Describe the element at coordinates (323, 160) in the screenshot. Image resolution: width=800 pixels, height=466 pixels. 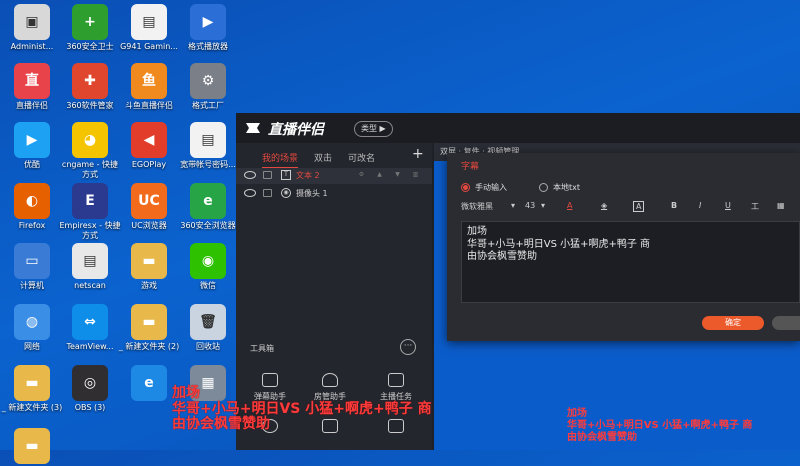
I see `tab-double-click: 双击` at that location.